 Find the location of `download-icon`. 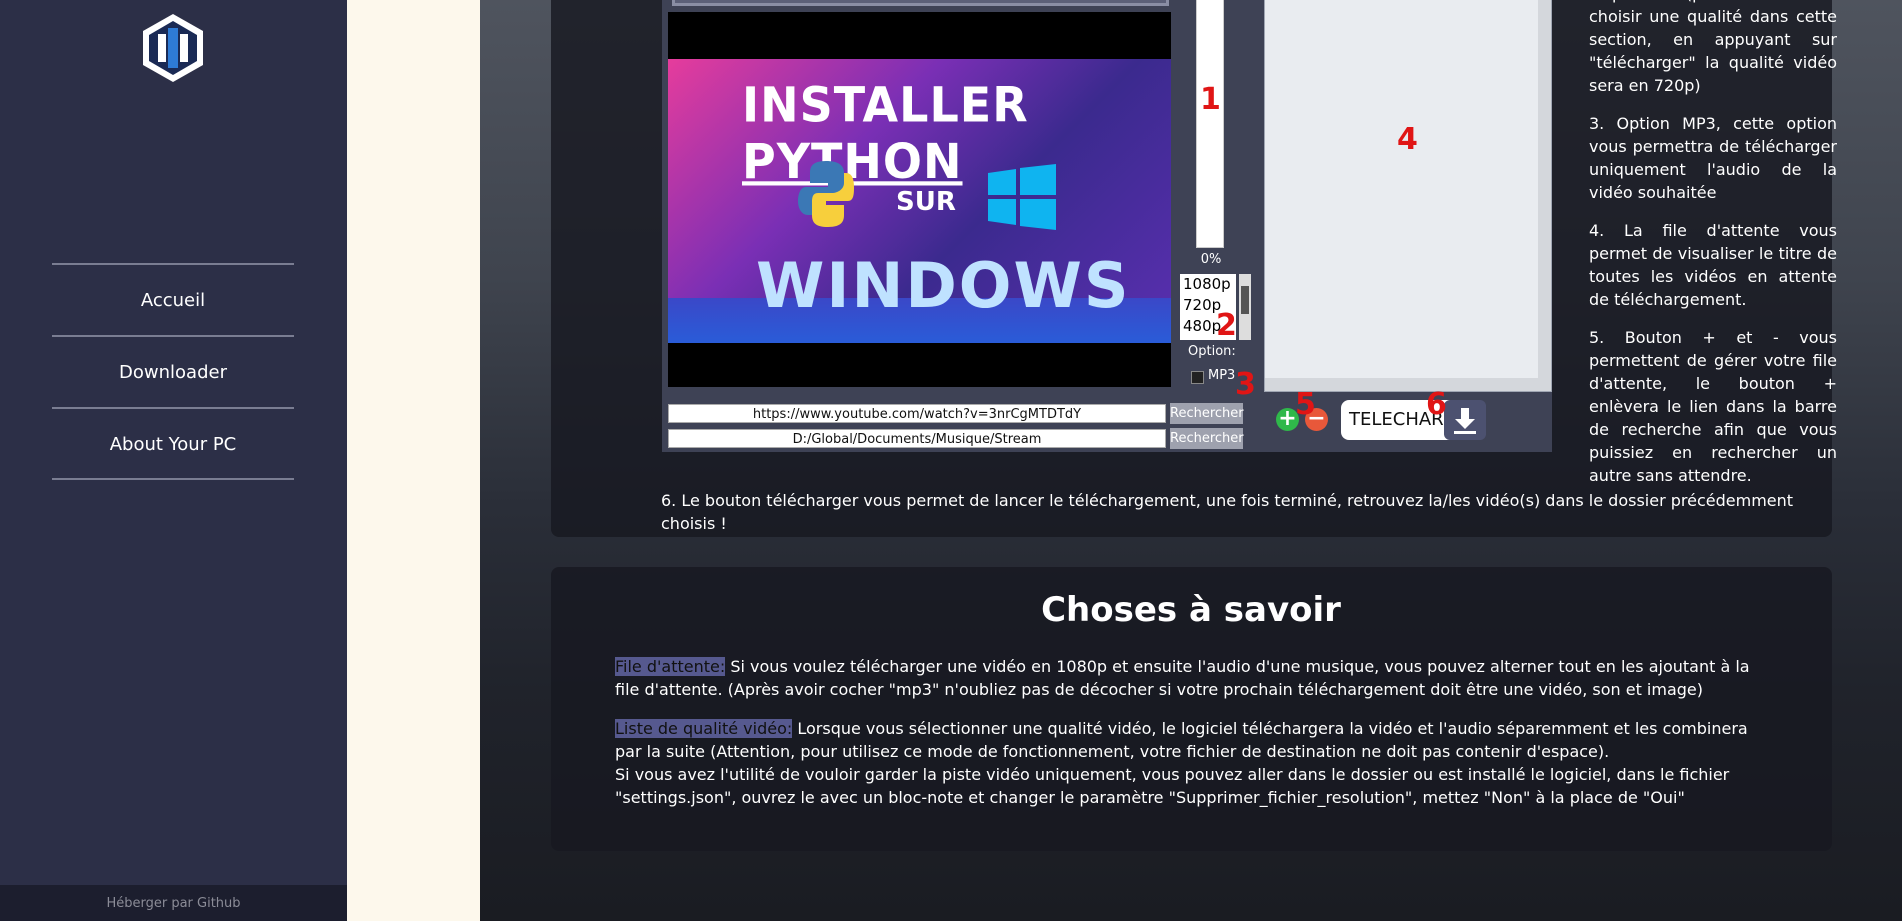

download-icon is located at coordinates (1465, 420).